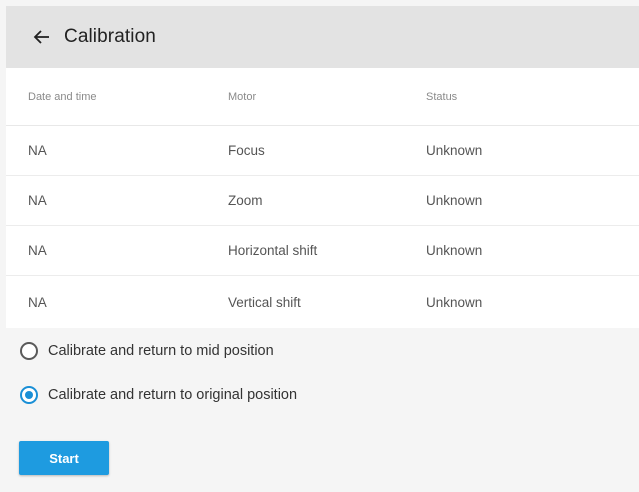  I want to click on page-header: Calibration, so click(322, 37).